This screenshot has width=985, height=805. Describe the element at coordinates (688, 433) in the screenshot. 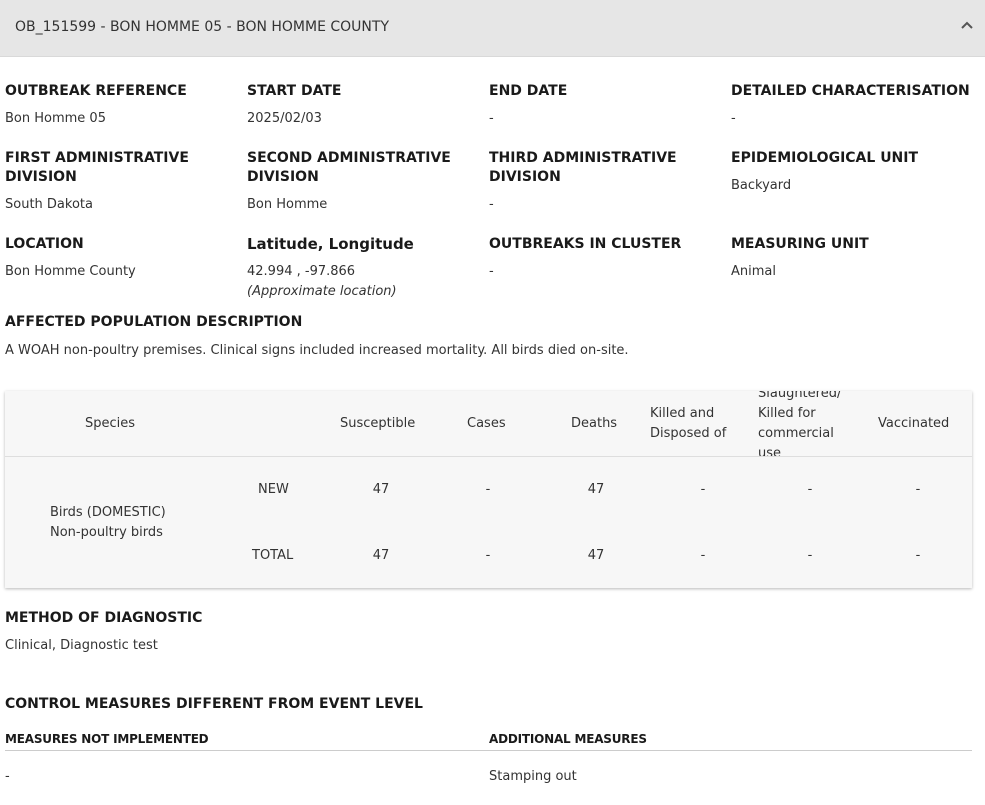

I see `header-killed-line2: Disposed of` at that location.